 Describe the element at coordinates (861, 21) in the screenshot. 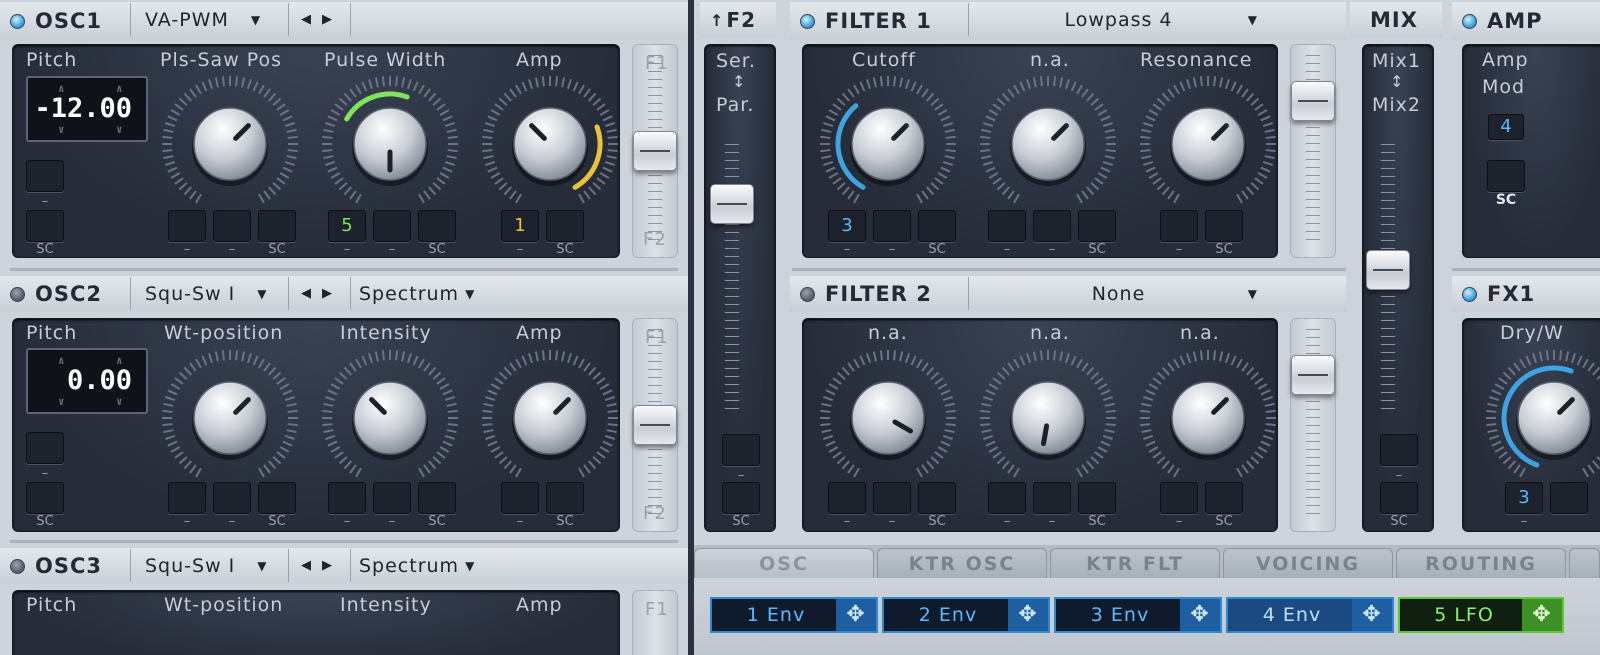

I see `filter1-title: FILTER 1` at that location.